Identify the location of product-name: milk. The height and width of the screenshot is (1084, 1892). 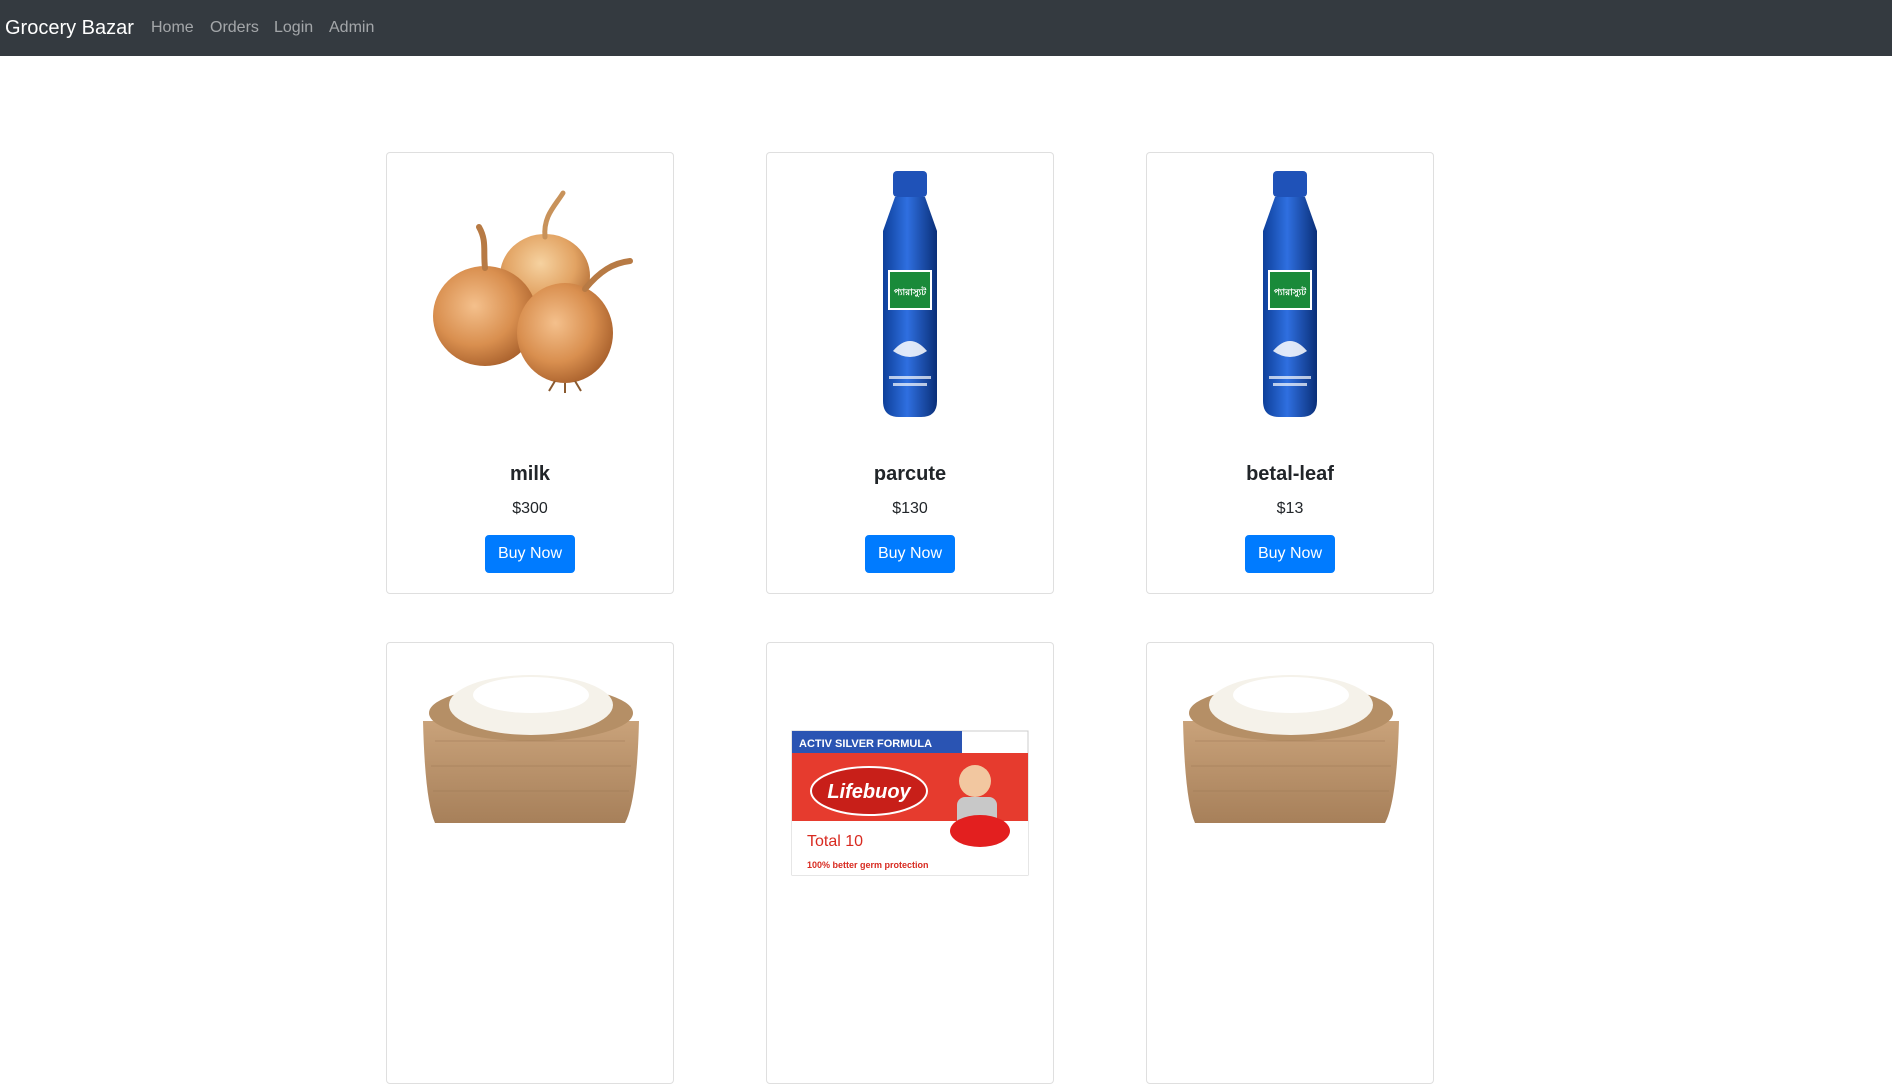
(530, 474).